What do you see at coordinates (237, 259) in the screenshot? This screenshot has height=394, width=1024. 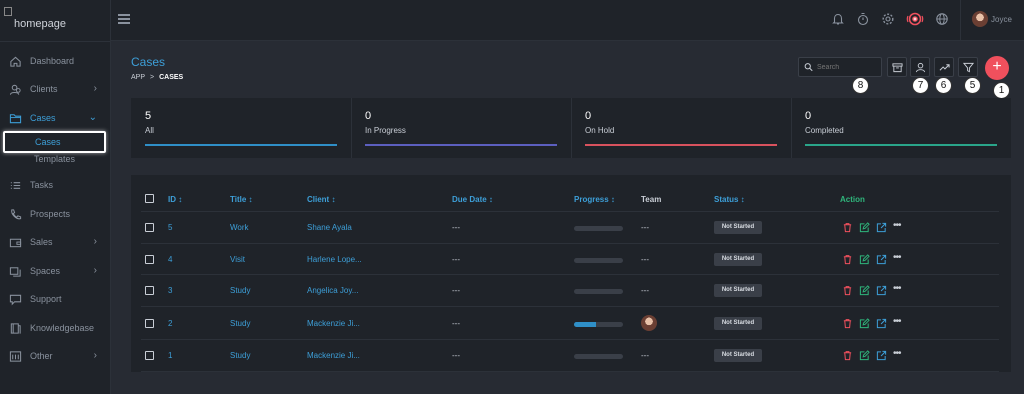 I see `cell-title: Visit` at bounding box center [237, 259].